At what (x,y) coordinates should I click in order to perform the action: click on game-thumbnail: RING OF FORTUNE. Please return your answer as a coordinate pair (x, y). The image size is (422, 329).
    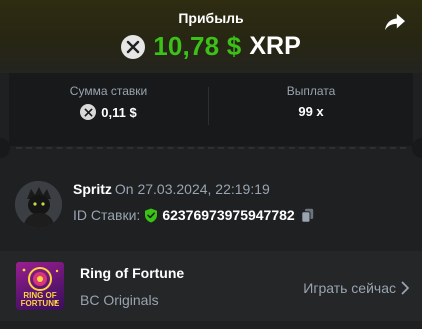
    Looking at the image, I should click on (40, 286).